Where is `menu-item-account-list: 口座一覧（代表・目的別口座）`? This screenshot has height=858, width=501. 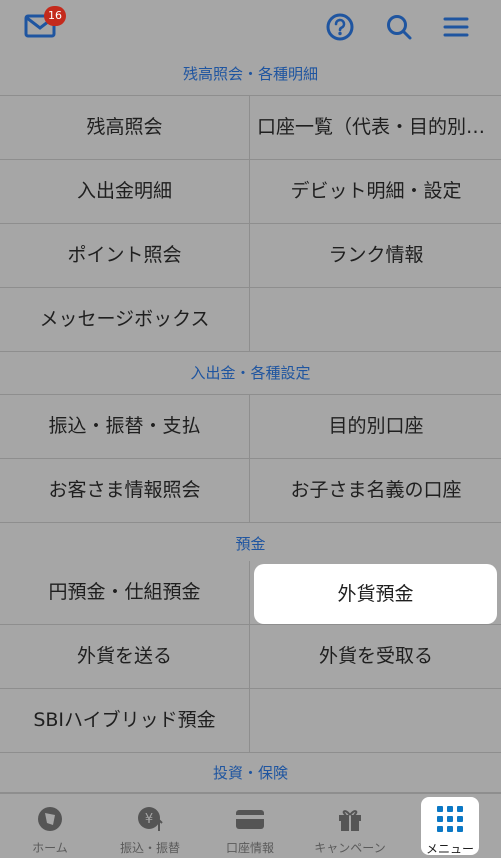 menu-item-account-list: 口座一覧（代表・目的別口座） is located at coordinates (376, 127).